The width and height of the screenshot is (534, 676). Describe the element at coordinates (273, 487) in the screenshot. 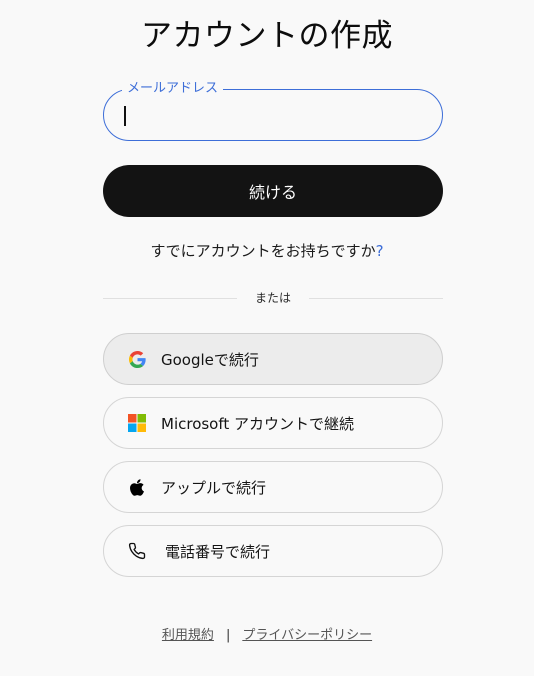

I see `apple-signin-button: アップルで続行` at that location.